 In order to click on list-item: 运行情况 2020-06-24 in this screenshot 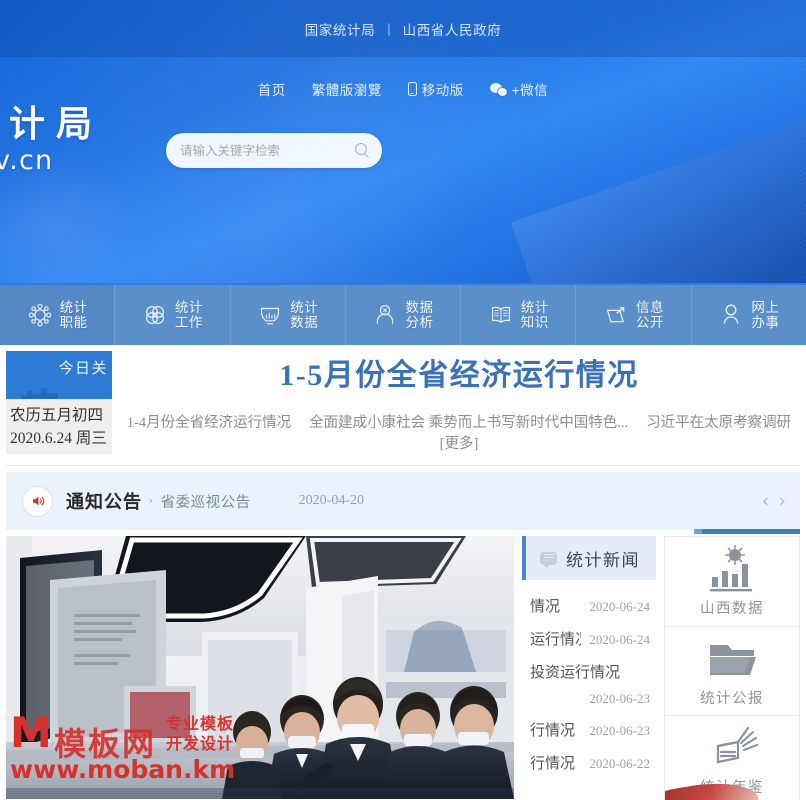, I will do `click(590, 638)`.